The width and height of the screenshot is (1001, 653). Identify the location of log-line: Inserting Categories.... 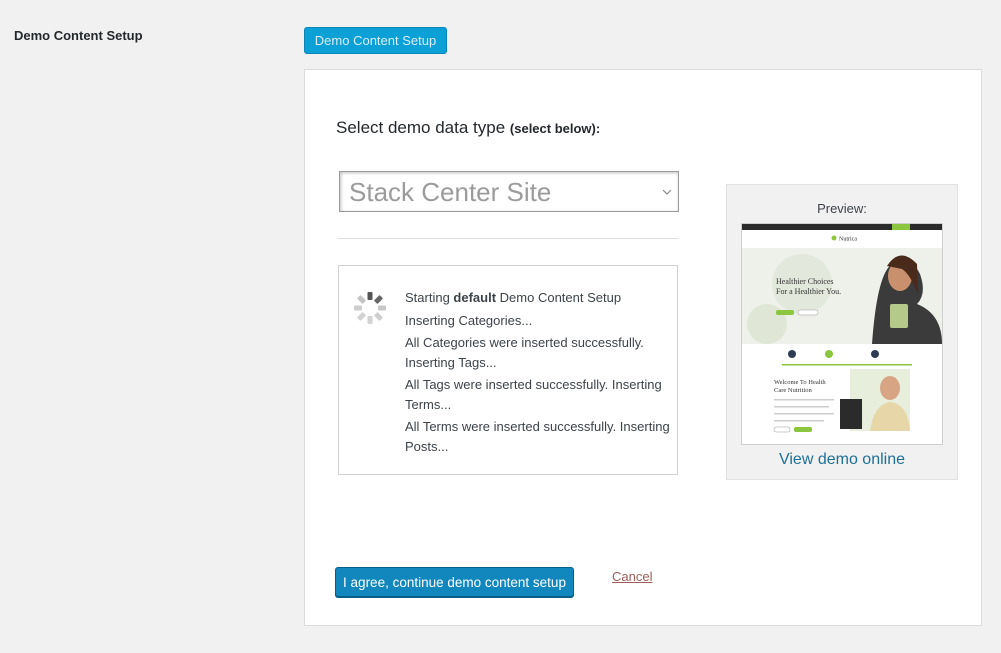
(469, 320).